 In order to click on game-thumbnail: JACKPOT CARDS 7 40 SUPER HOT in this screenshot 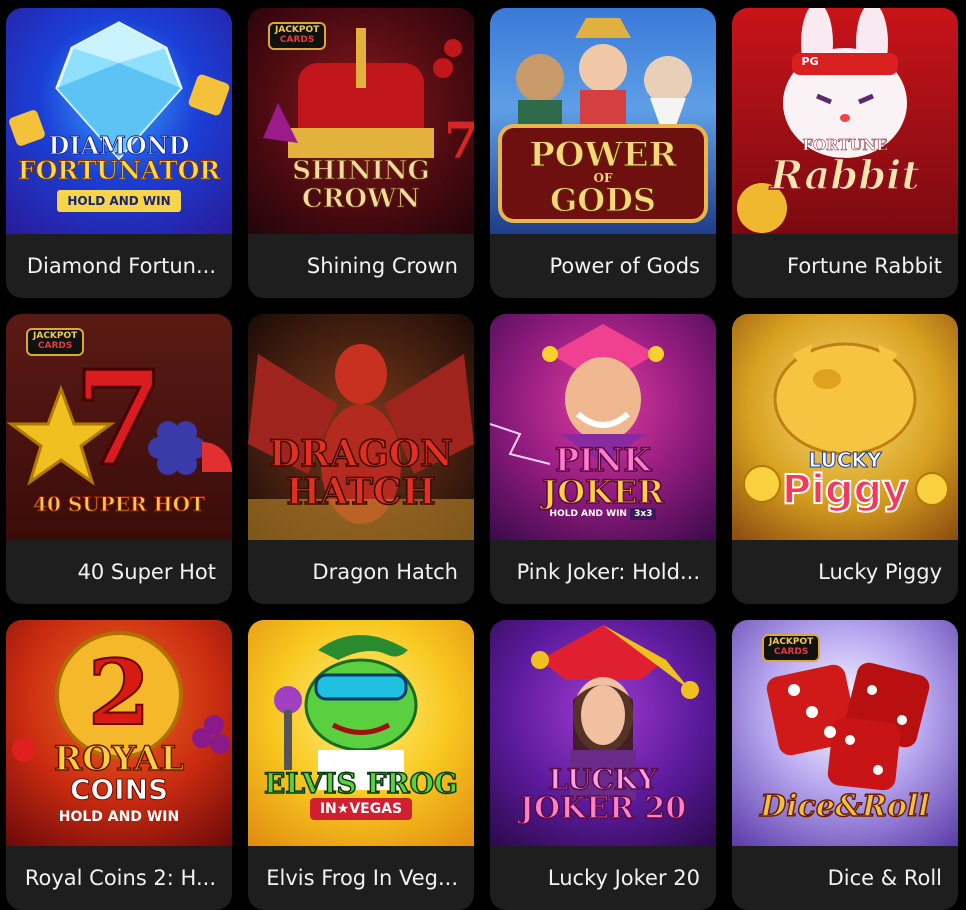, I will do `click(119, 427)`.